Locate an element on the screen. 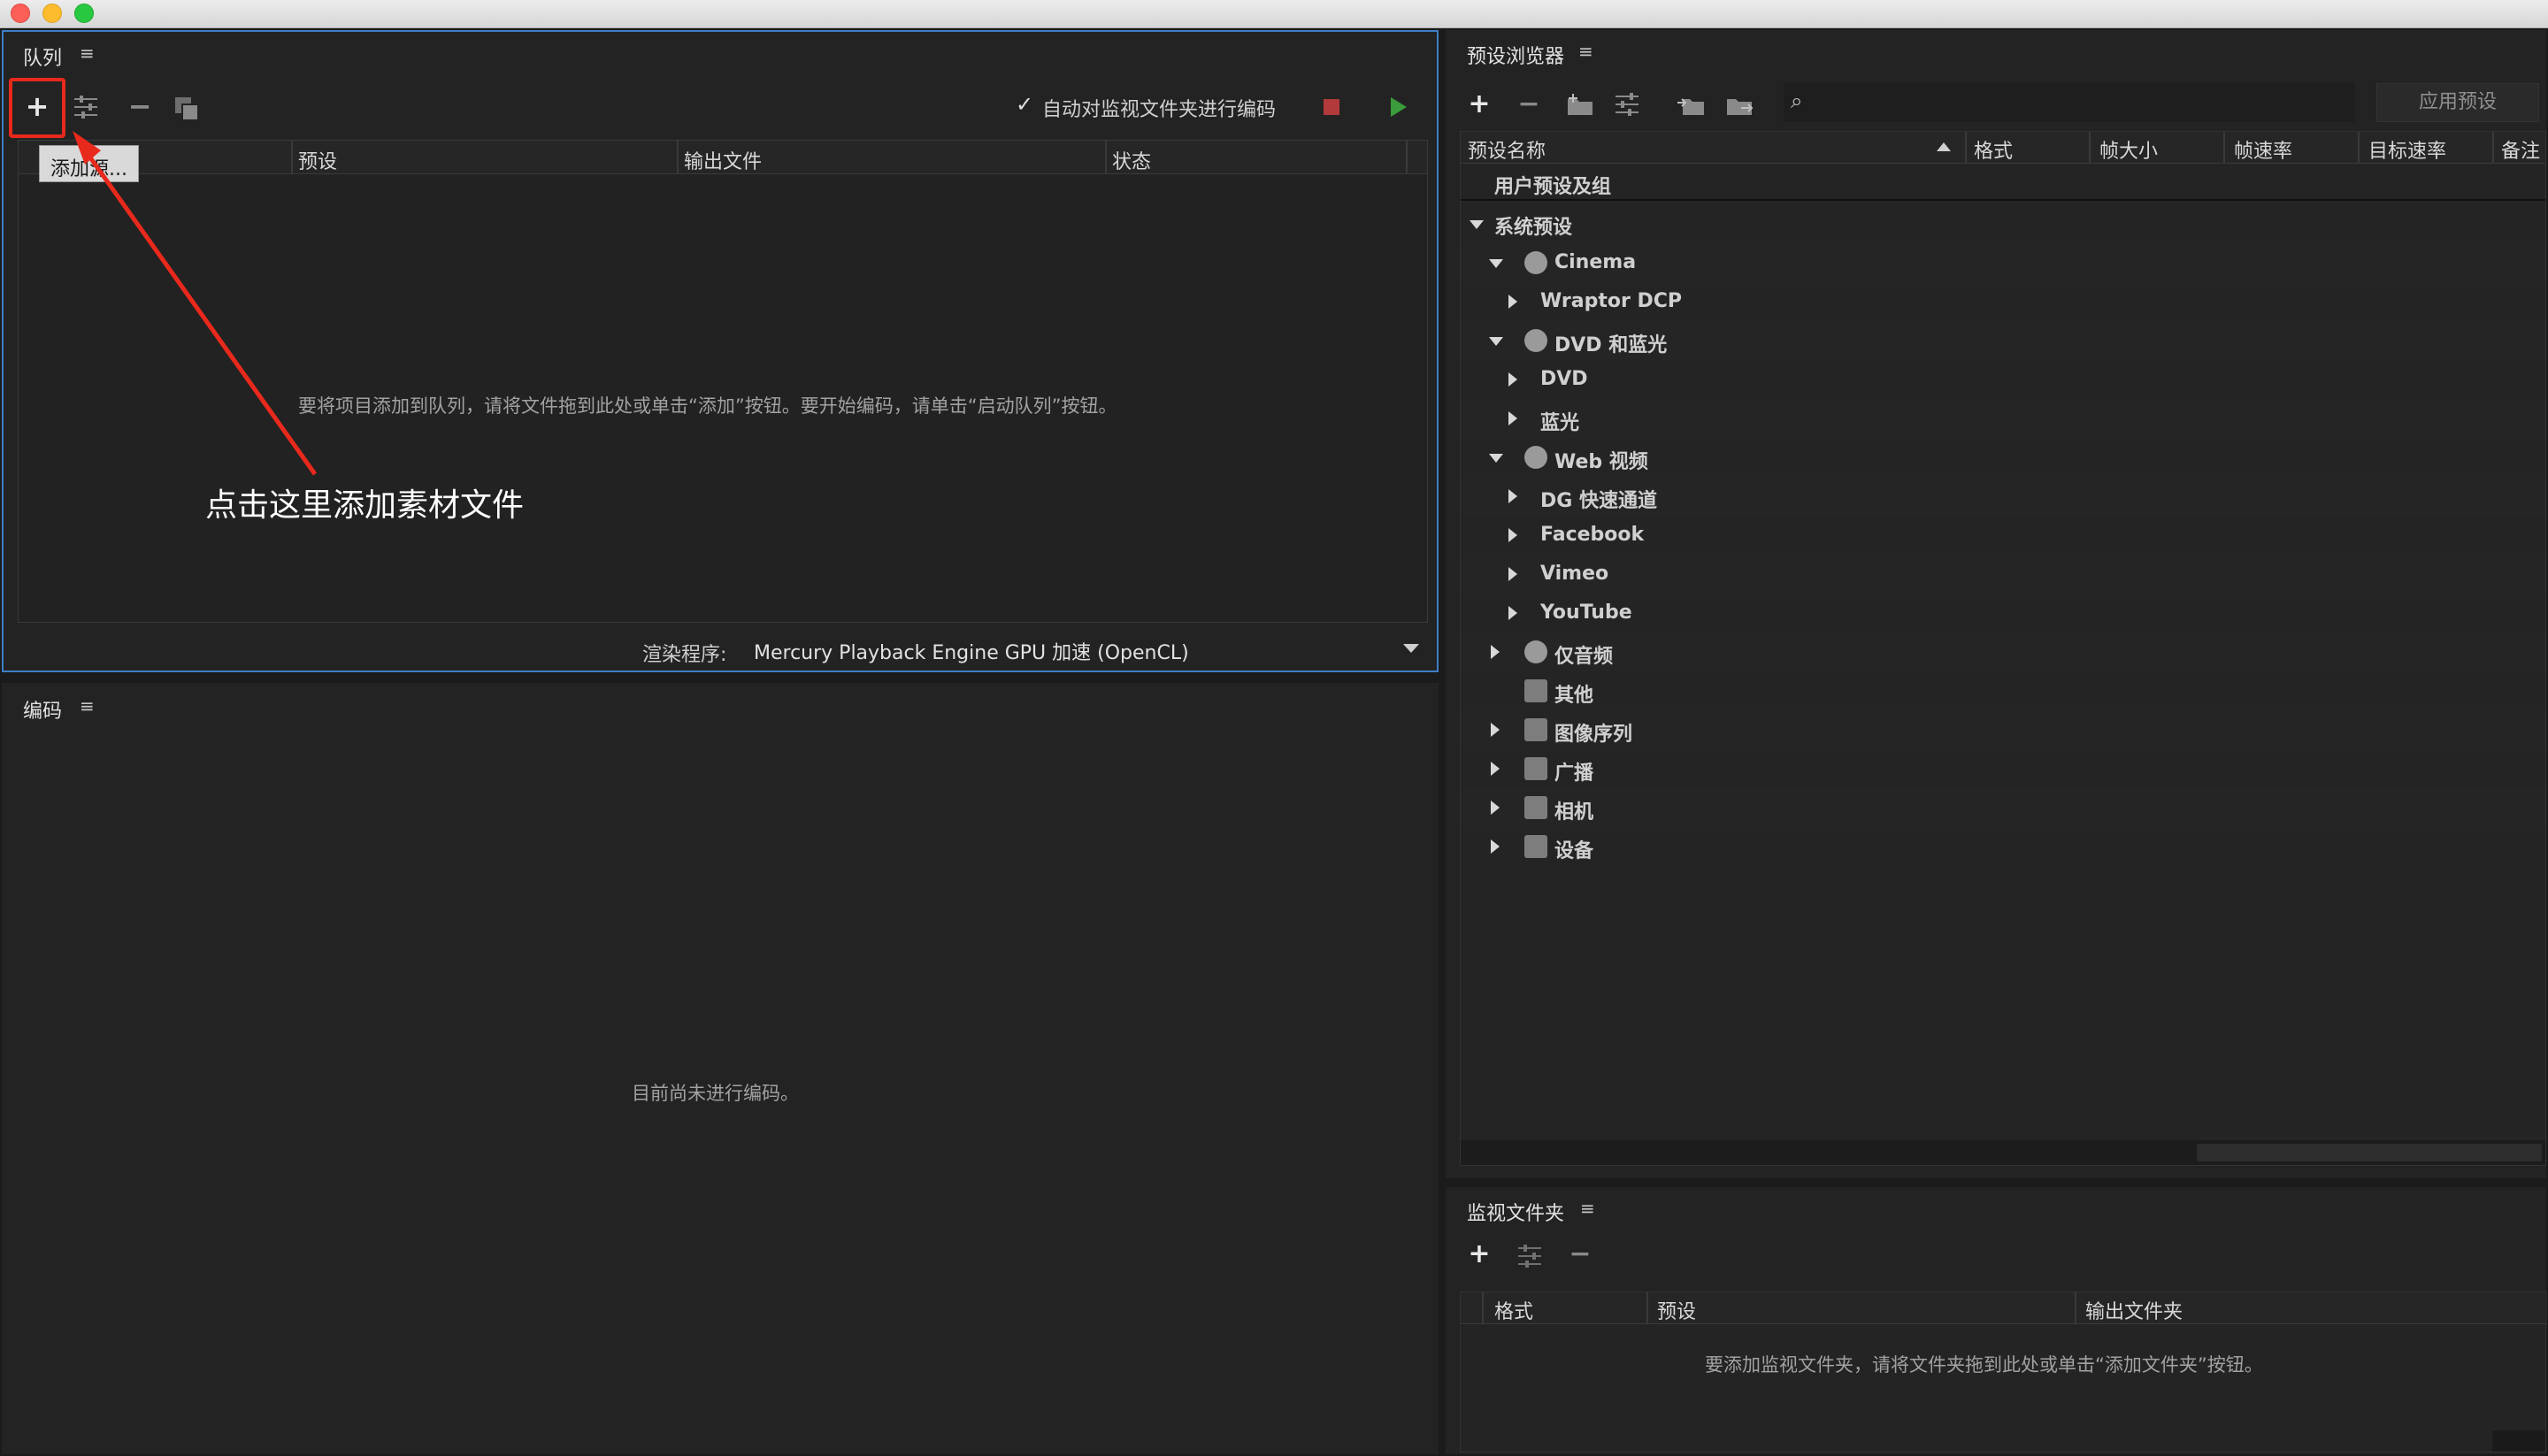  scrollbar-thumb is located at coordinates (2369, 1152).